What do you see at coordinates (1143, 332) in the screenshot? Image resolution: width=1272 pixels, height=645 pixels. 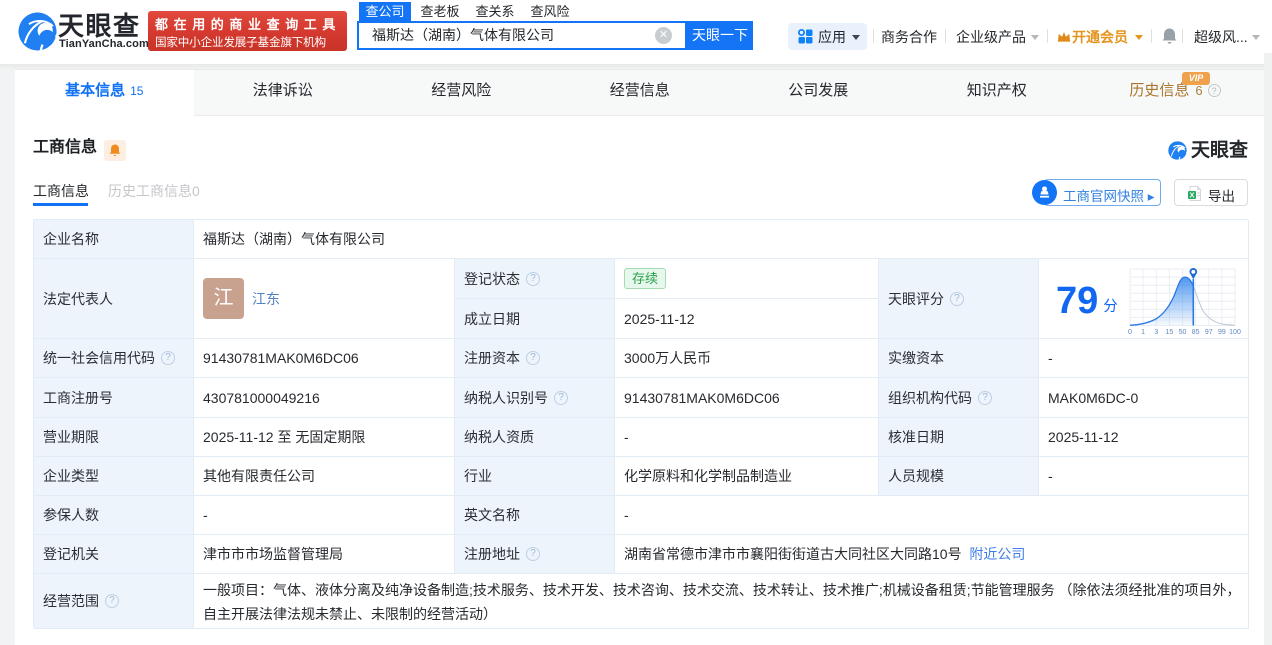 I see `svg-text: 1` at bounding box center [1143, 332].